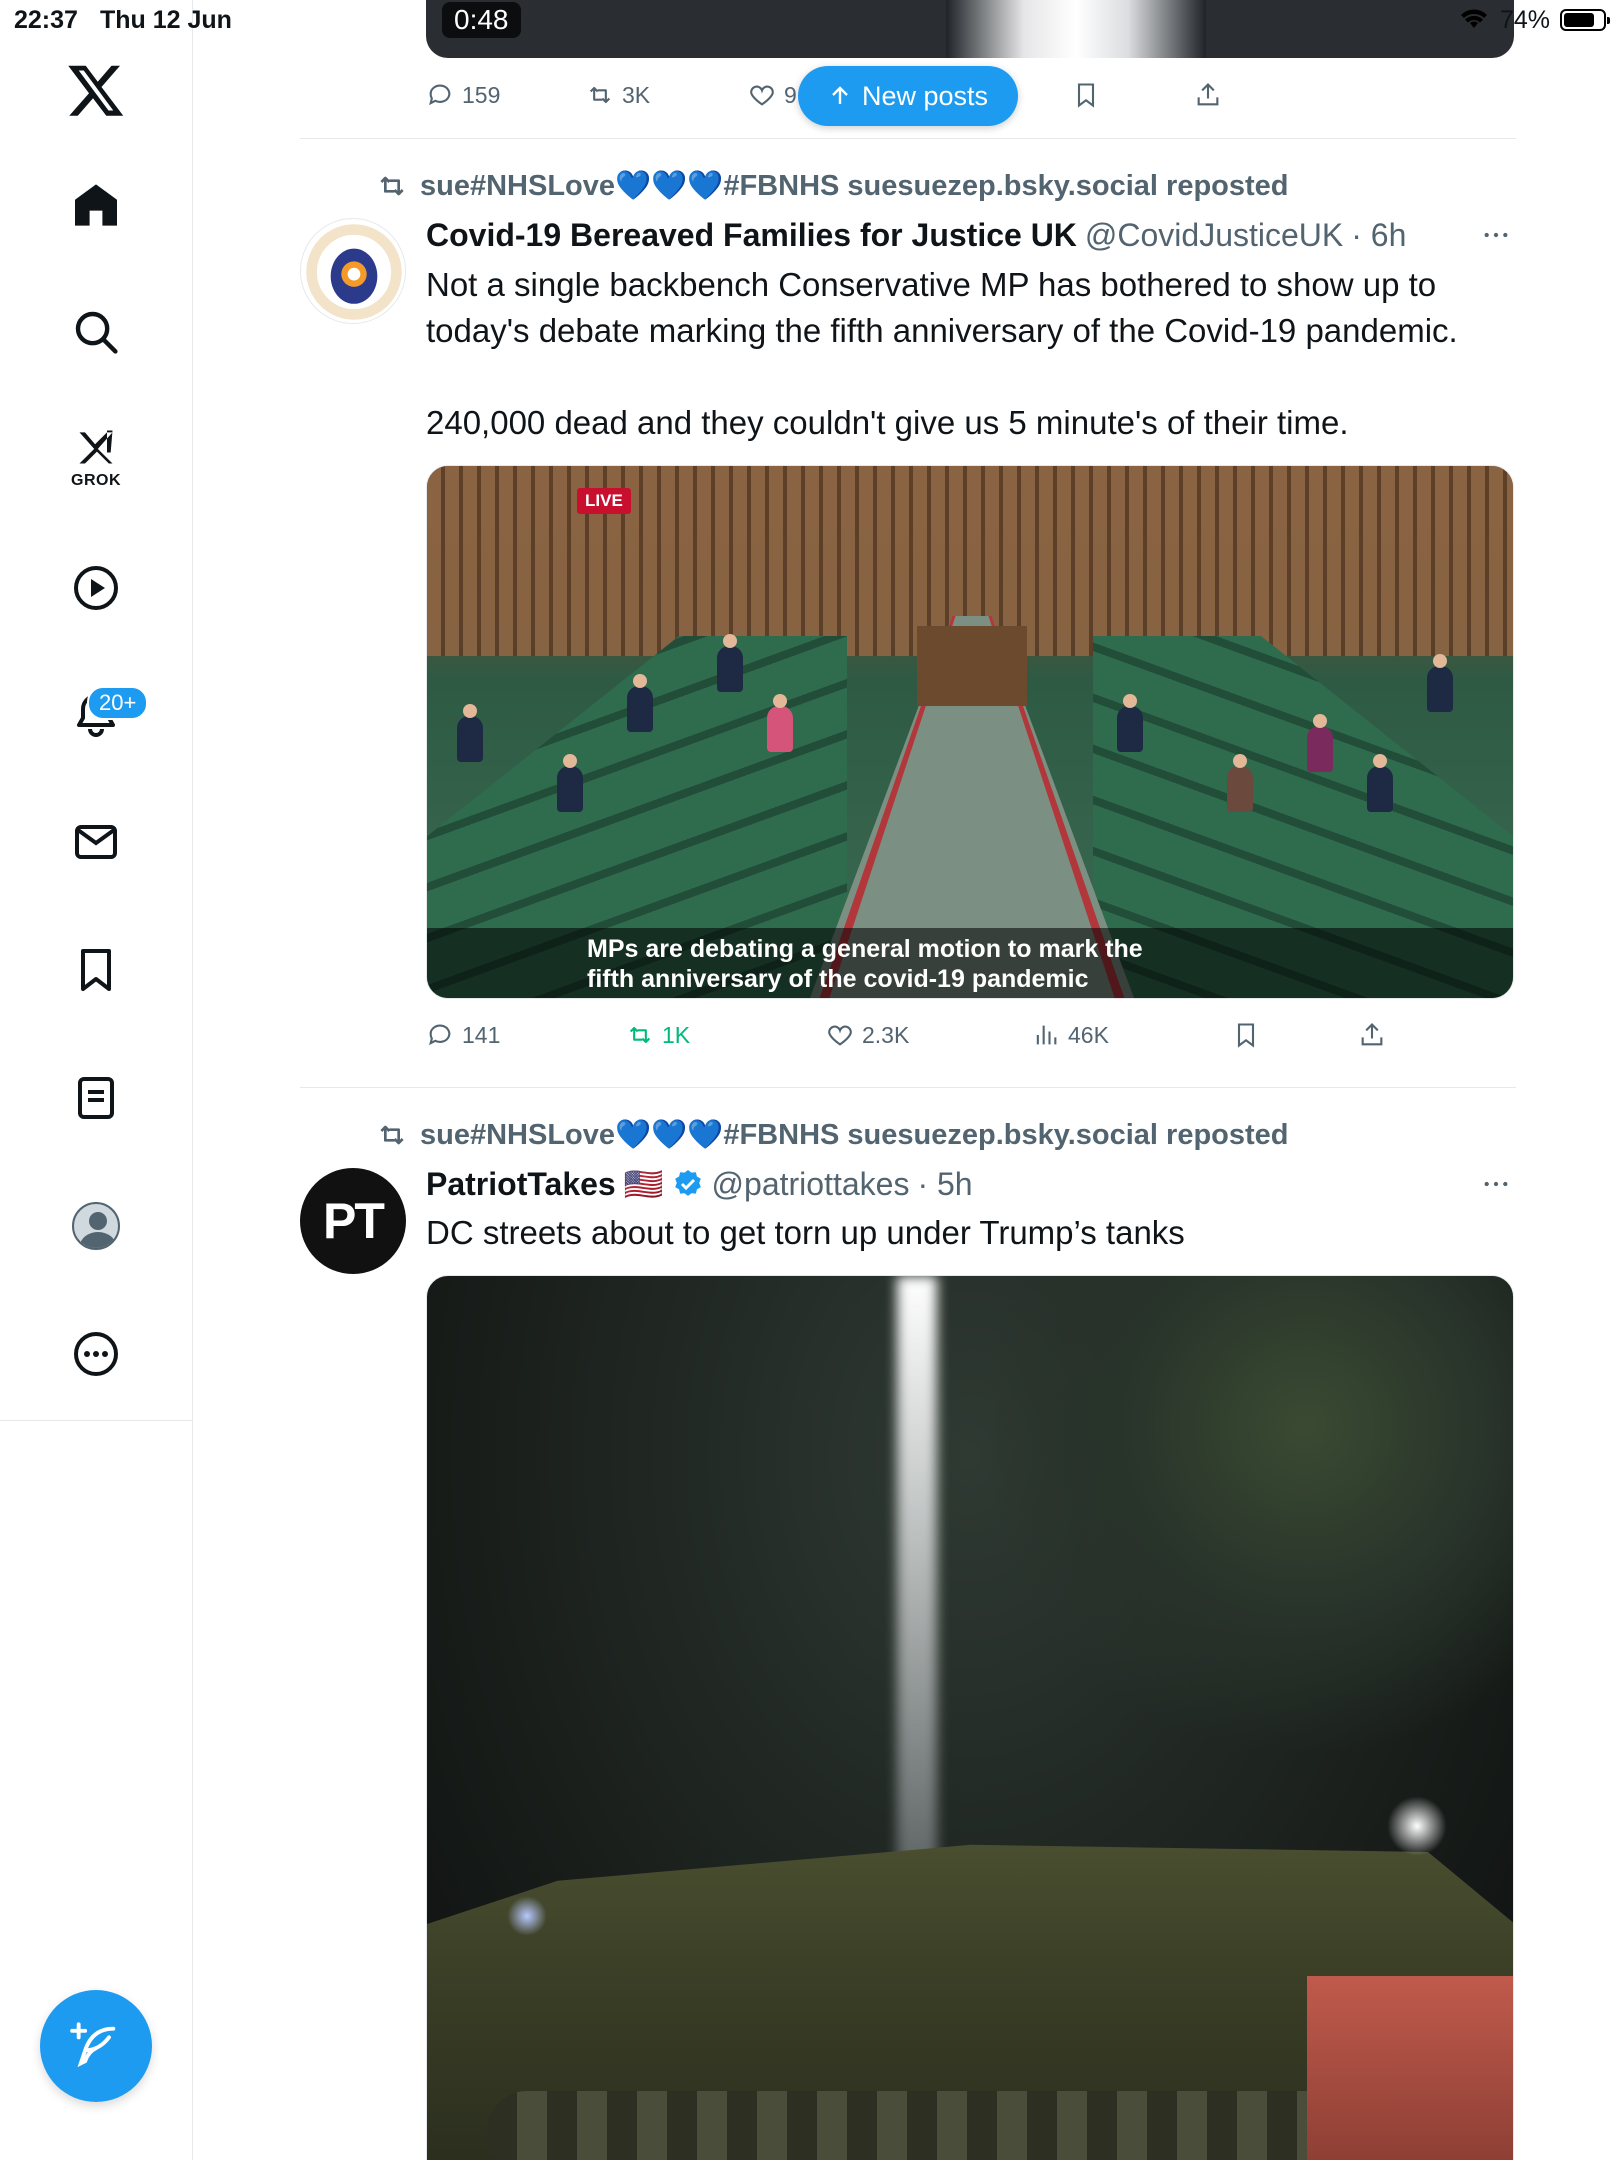  I want to click on reply-button: 141, so click(463, 1035).